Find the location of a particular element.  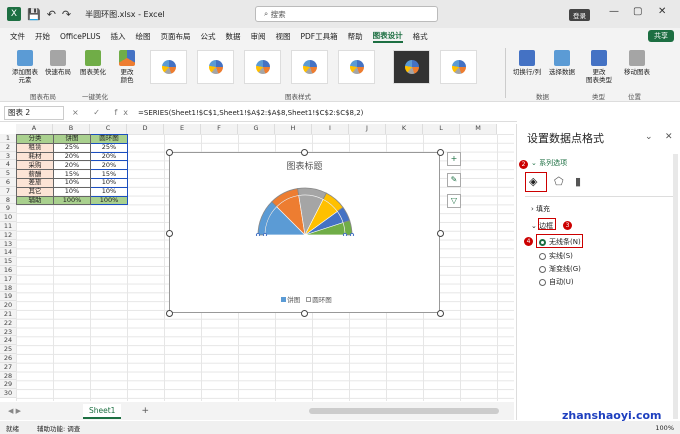

table-header: 圆环图 is located at coordinates (109, 139).